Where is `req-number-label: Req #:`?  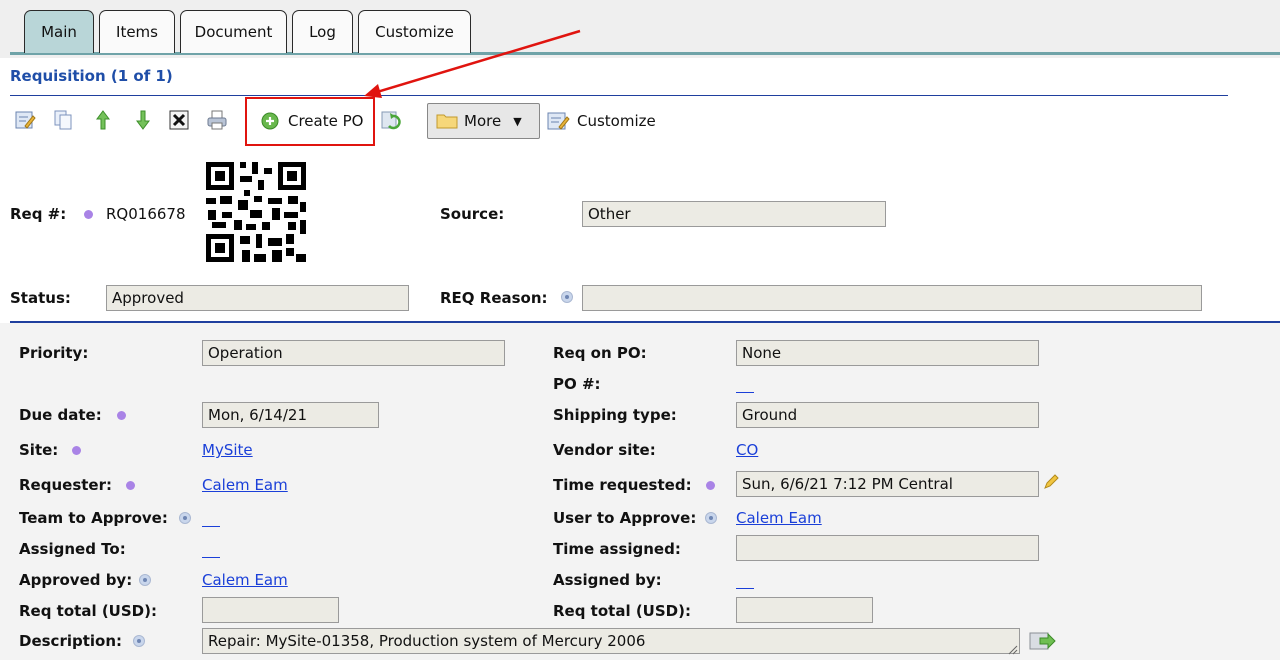 req-number-label: Req #: is located at coordinates (38, 214).